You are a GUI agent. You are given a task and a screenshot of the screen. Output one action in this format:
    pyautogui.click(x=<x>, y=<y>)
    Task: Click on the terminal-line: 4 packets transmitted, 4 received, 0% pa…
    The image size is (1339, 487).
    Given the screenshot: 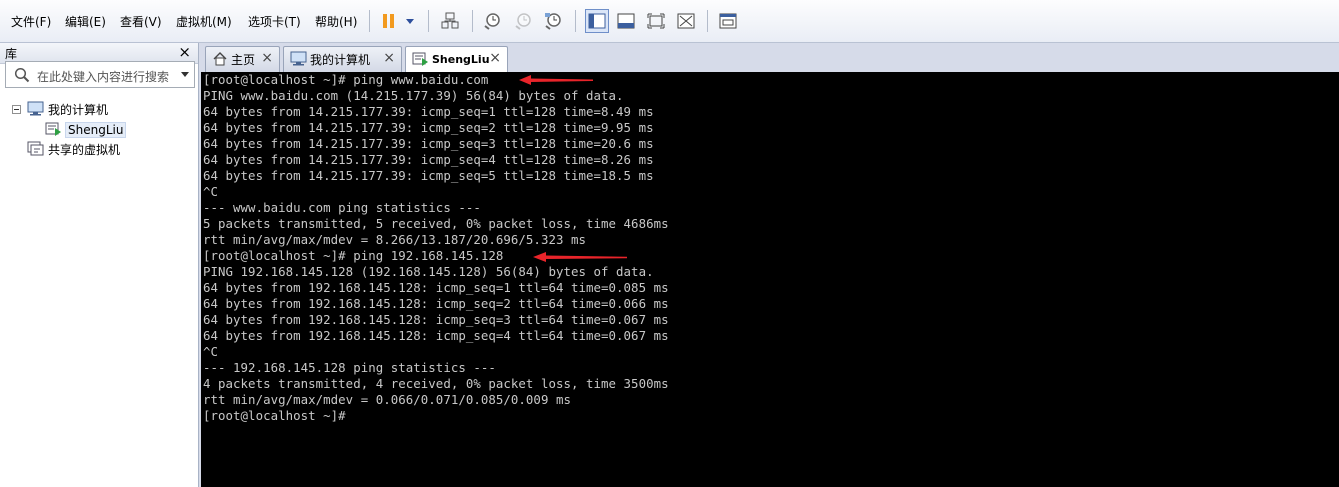 What is the action you would take?
    pyautogui.click(x=436, y=383)
    